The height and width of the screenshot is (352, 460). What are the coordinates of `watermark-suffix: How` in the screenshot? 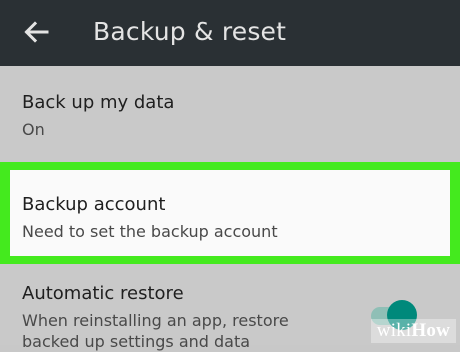 It's located at (430, 330).